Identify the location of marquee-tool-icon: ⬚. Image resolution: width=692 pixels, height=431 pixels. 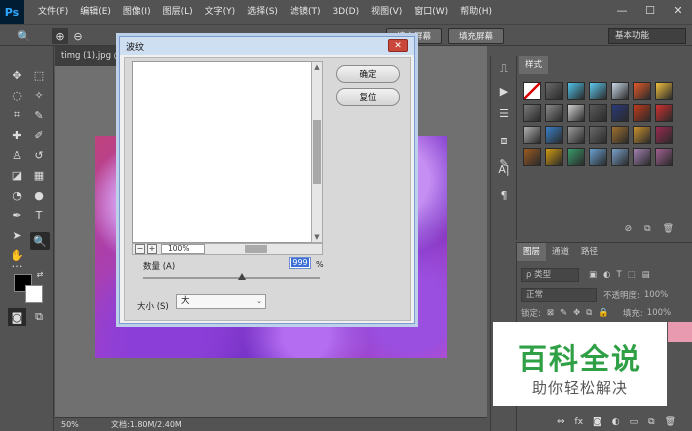
(39, 75).